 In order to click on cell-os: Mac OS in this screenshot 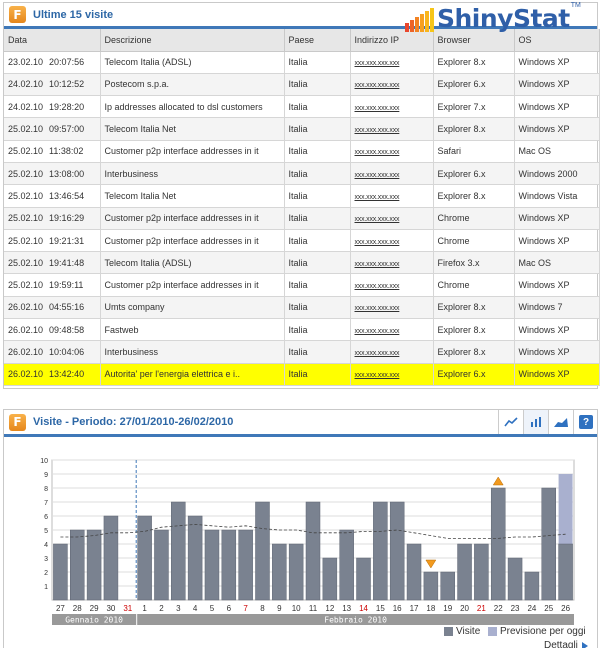, I will do `click(557, 151)`.